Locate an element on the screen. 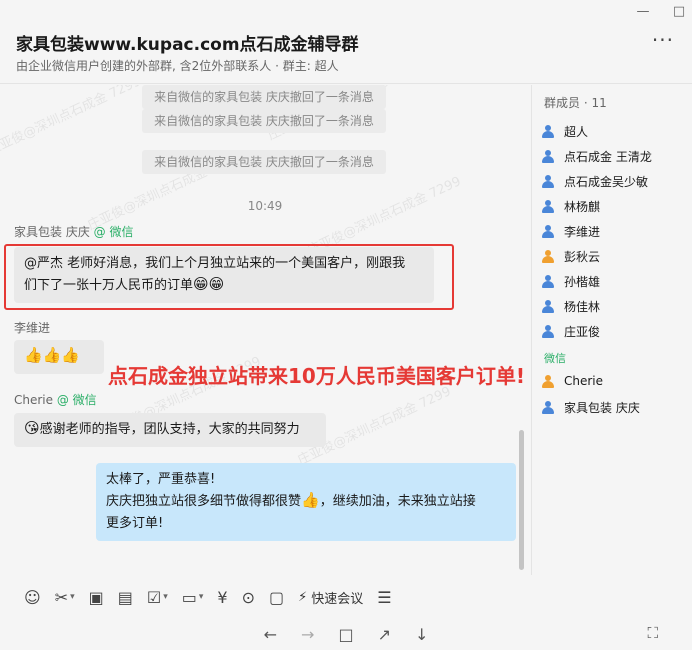 The width and height of the screenshot is (692, 650). checklist-icon: ☑ ▾ is located at coordinates (157, 597).